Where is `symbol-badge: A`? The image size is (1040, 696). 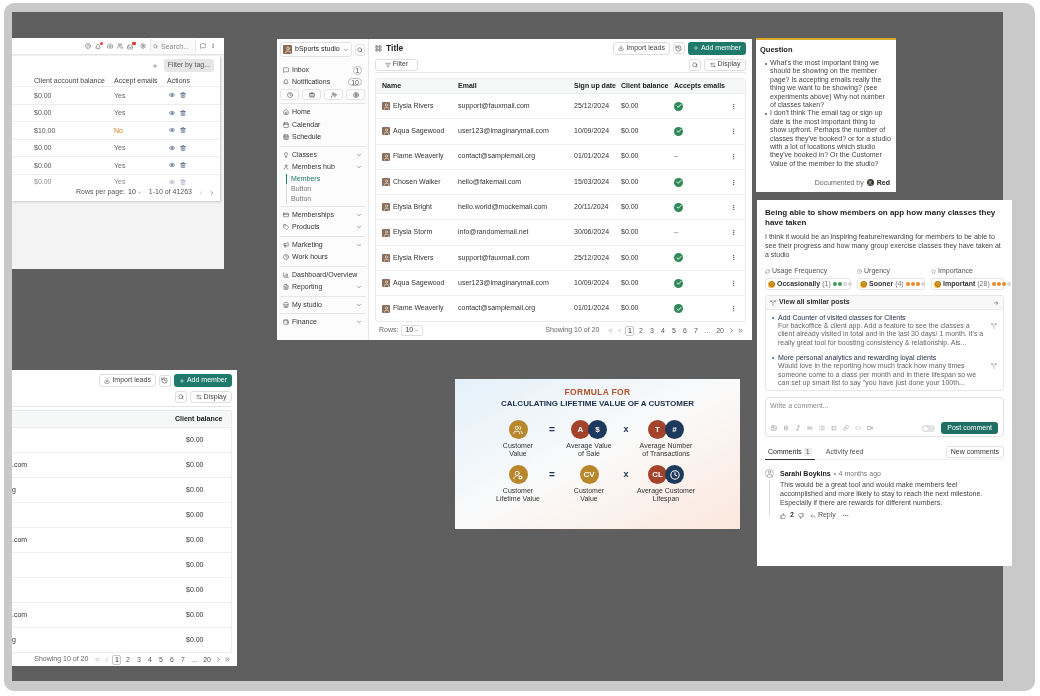
symbol-badge: A is located at coordinates (580, 429).